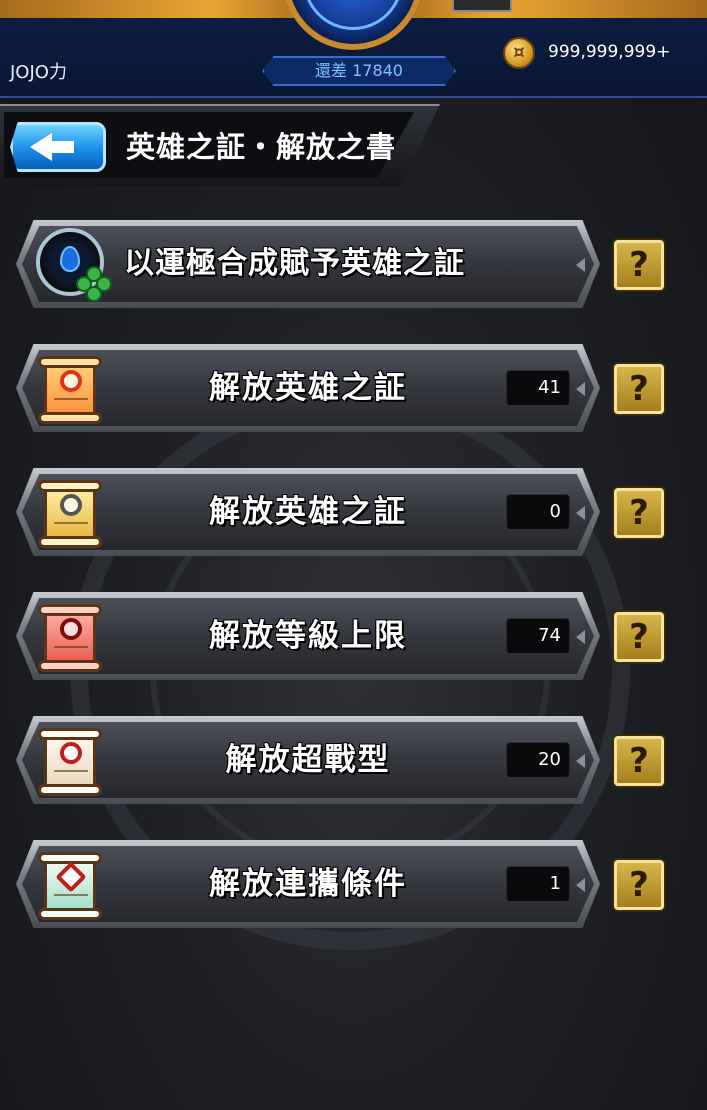  Describe the element at coordinates (353, 15) in the screenshot. I see `rank-ring-inner: 483` at that location.